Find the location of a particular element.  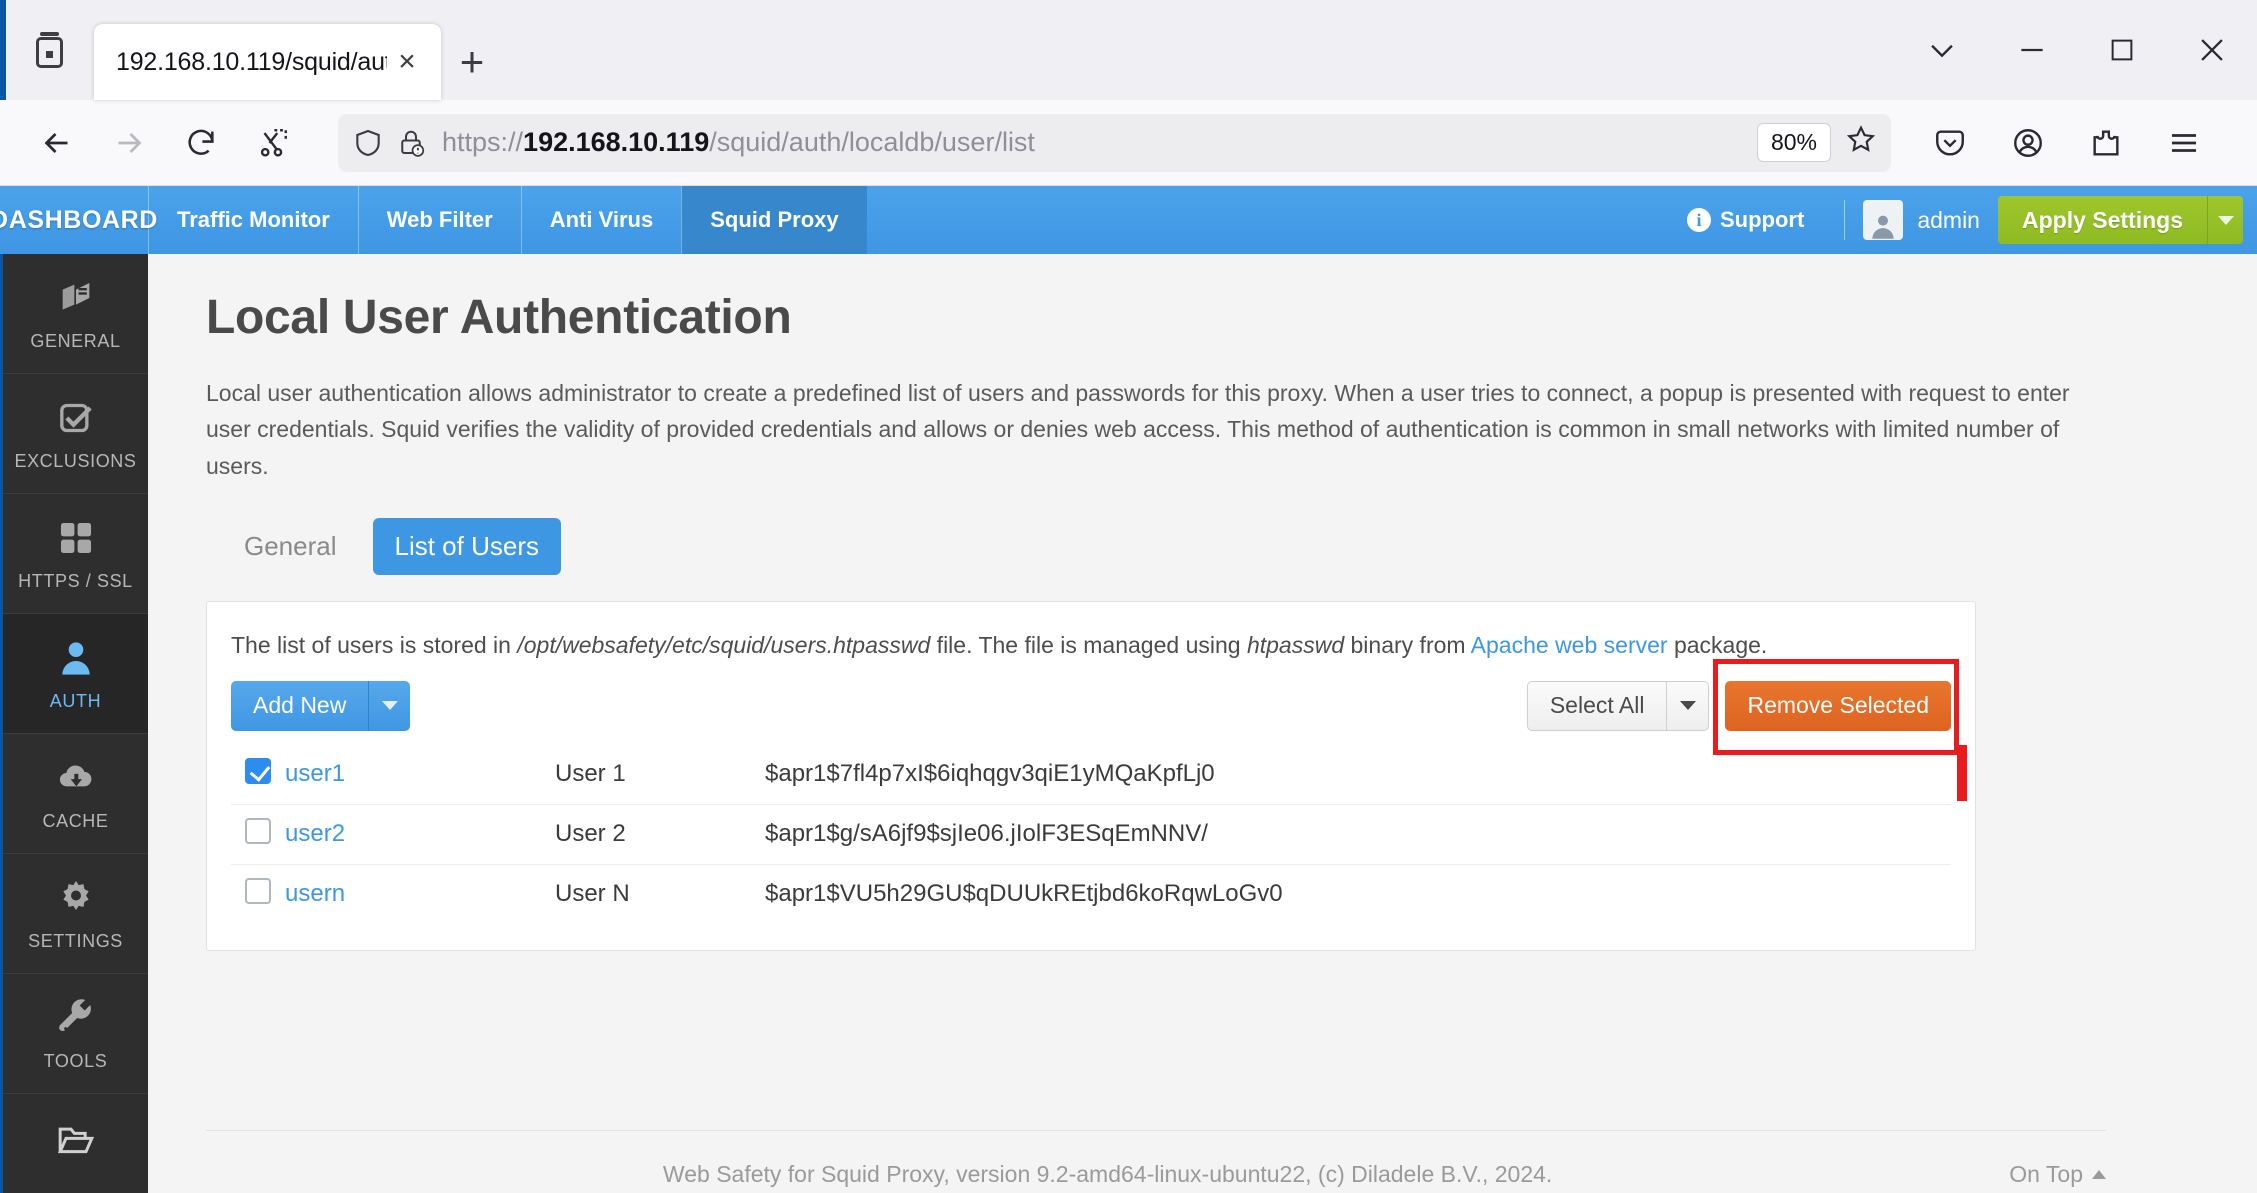

sidebar-item-label: CACHE is located at coordinates (75, 820).